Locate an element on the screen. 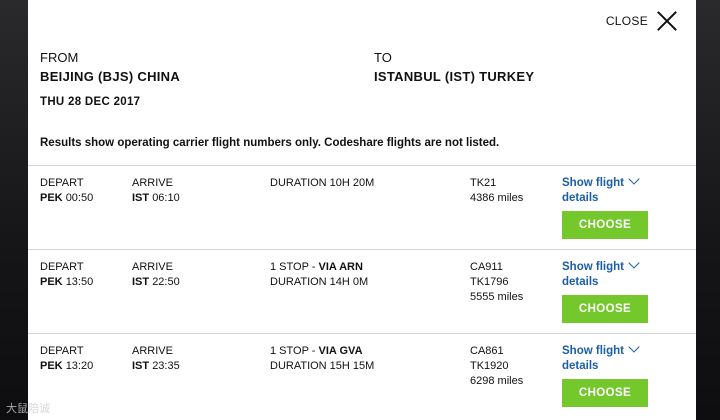 The image size is (720, 420). background-right is located at coordinates (708, 210).